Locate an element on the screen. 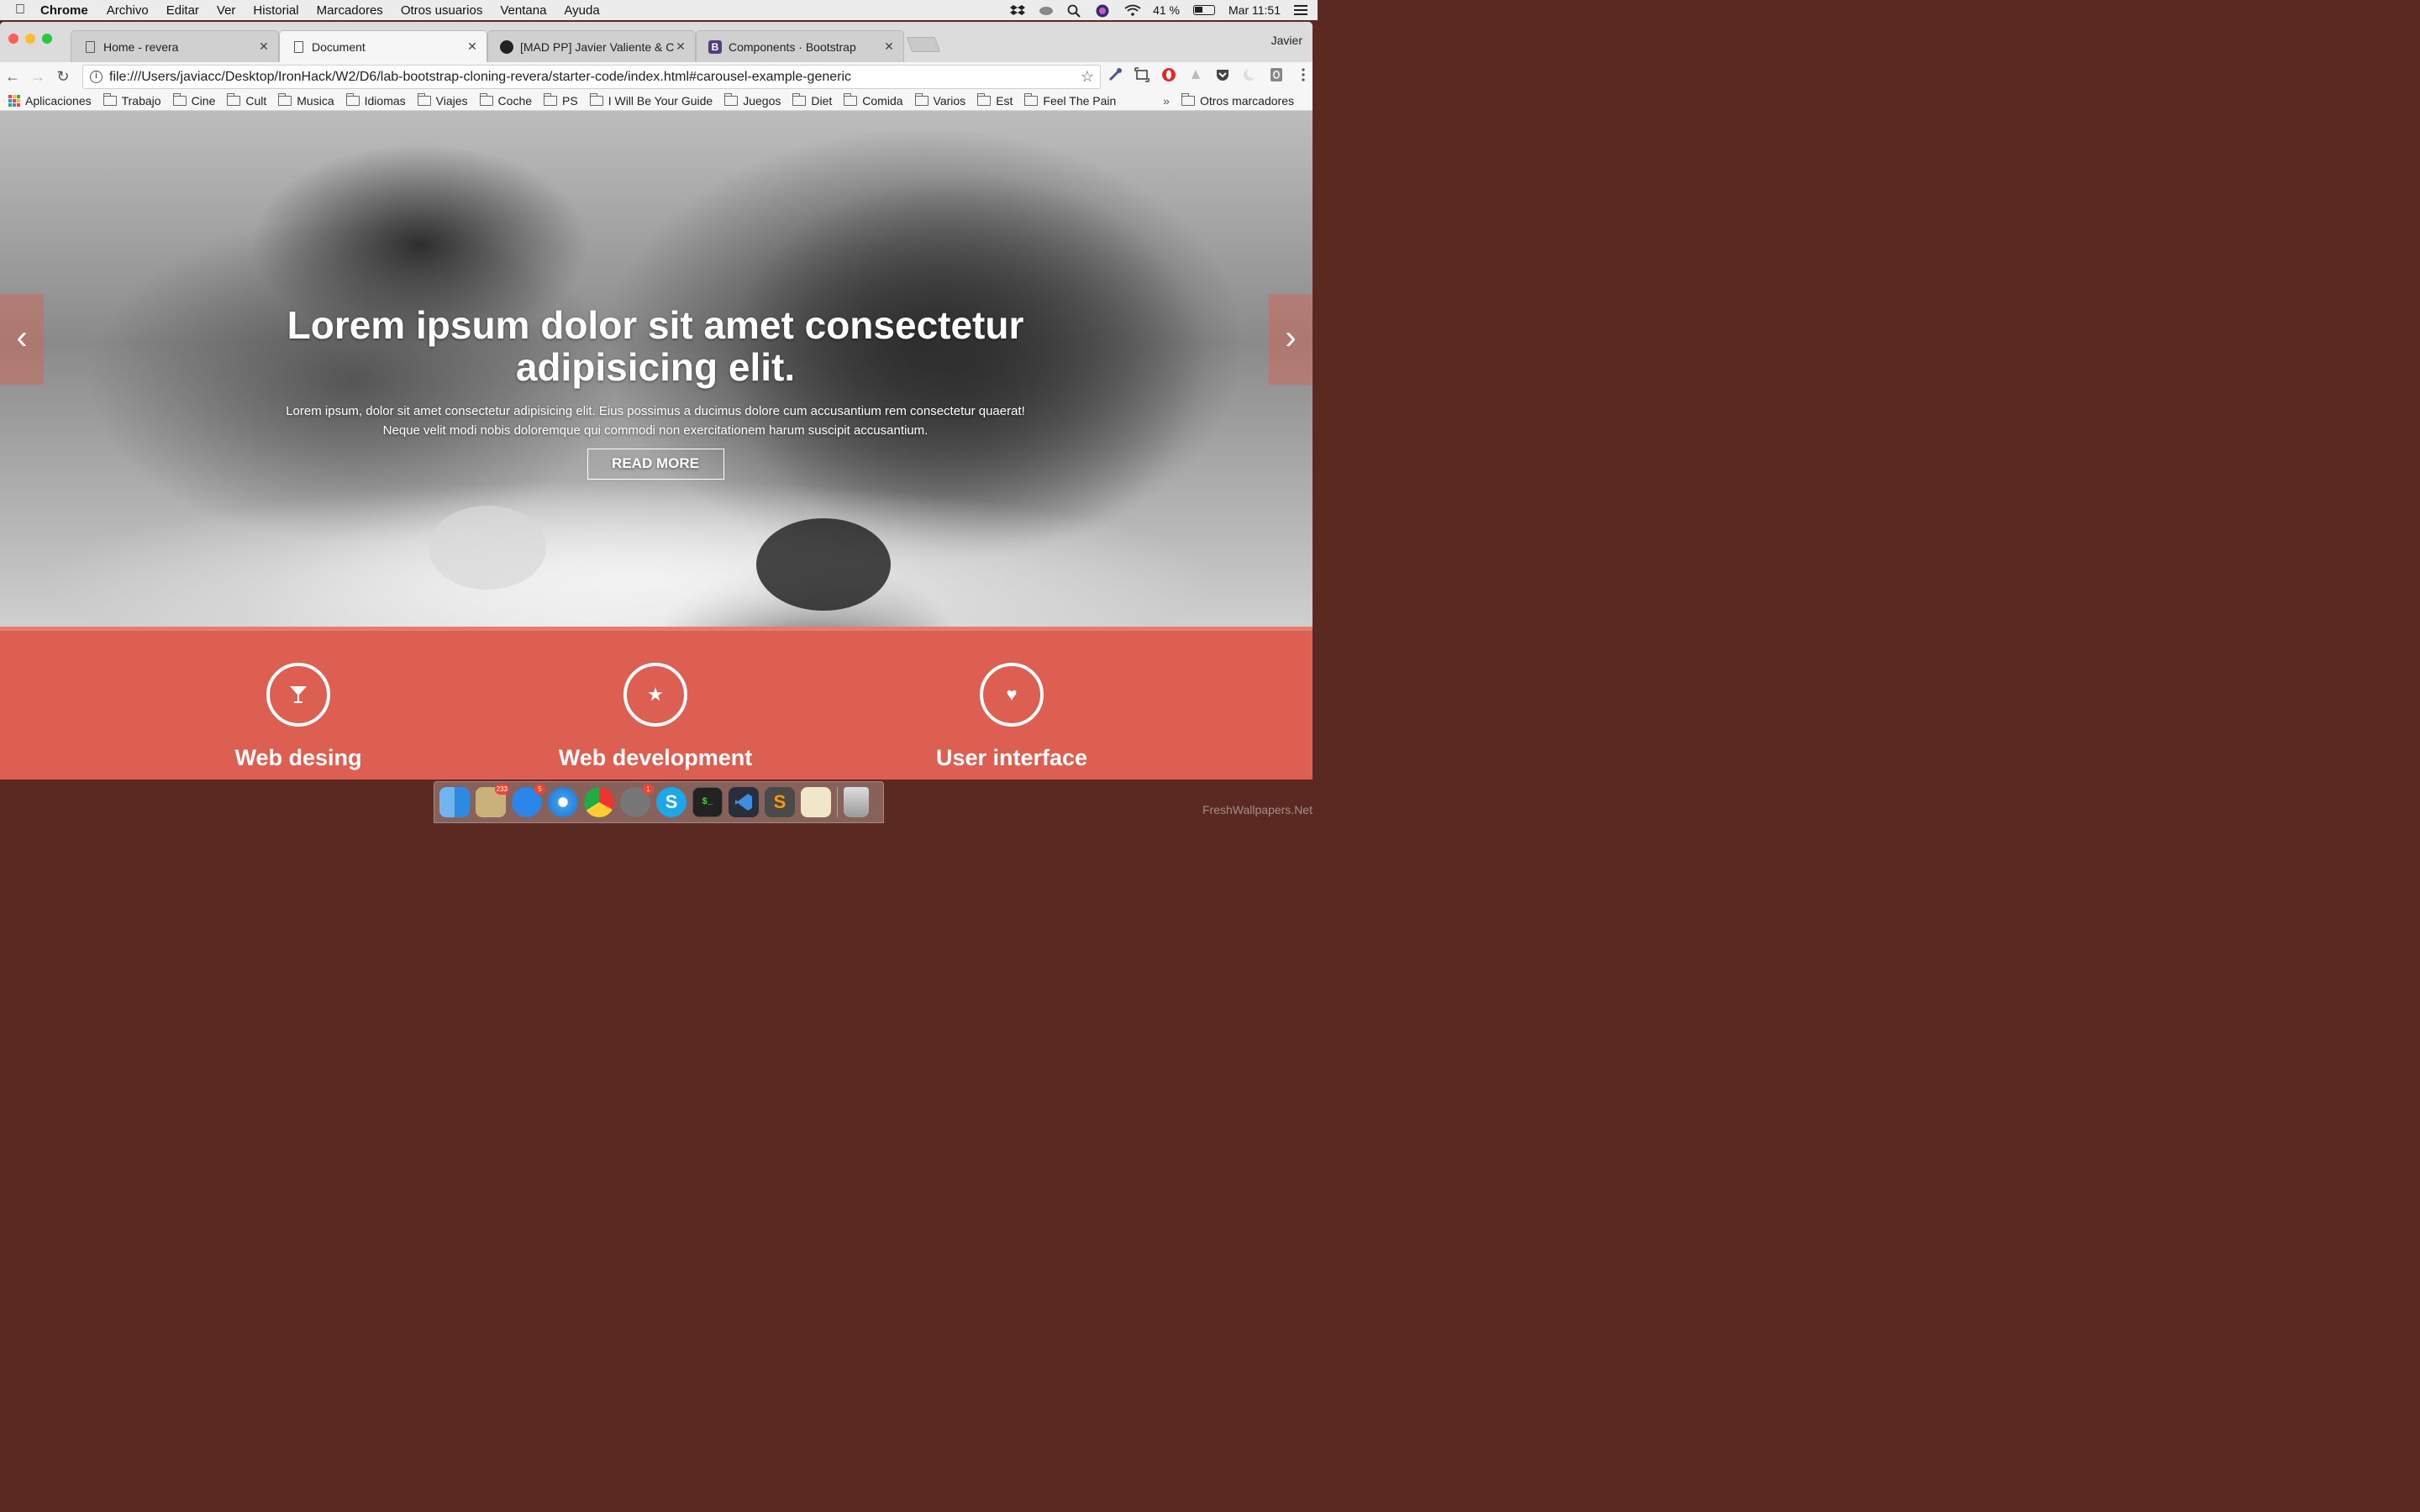 The width and height of the screenshot is (2420, 1512). menu-ver: Ver is located at coordinates (226, 10).